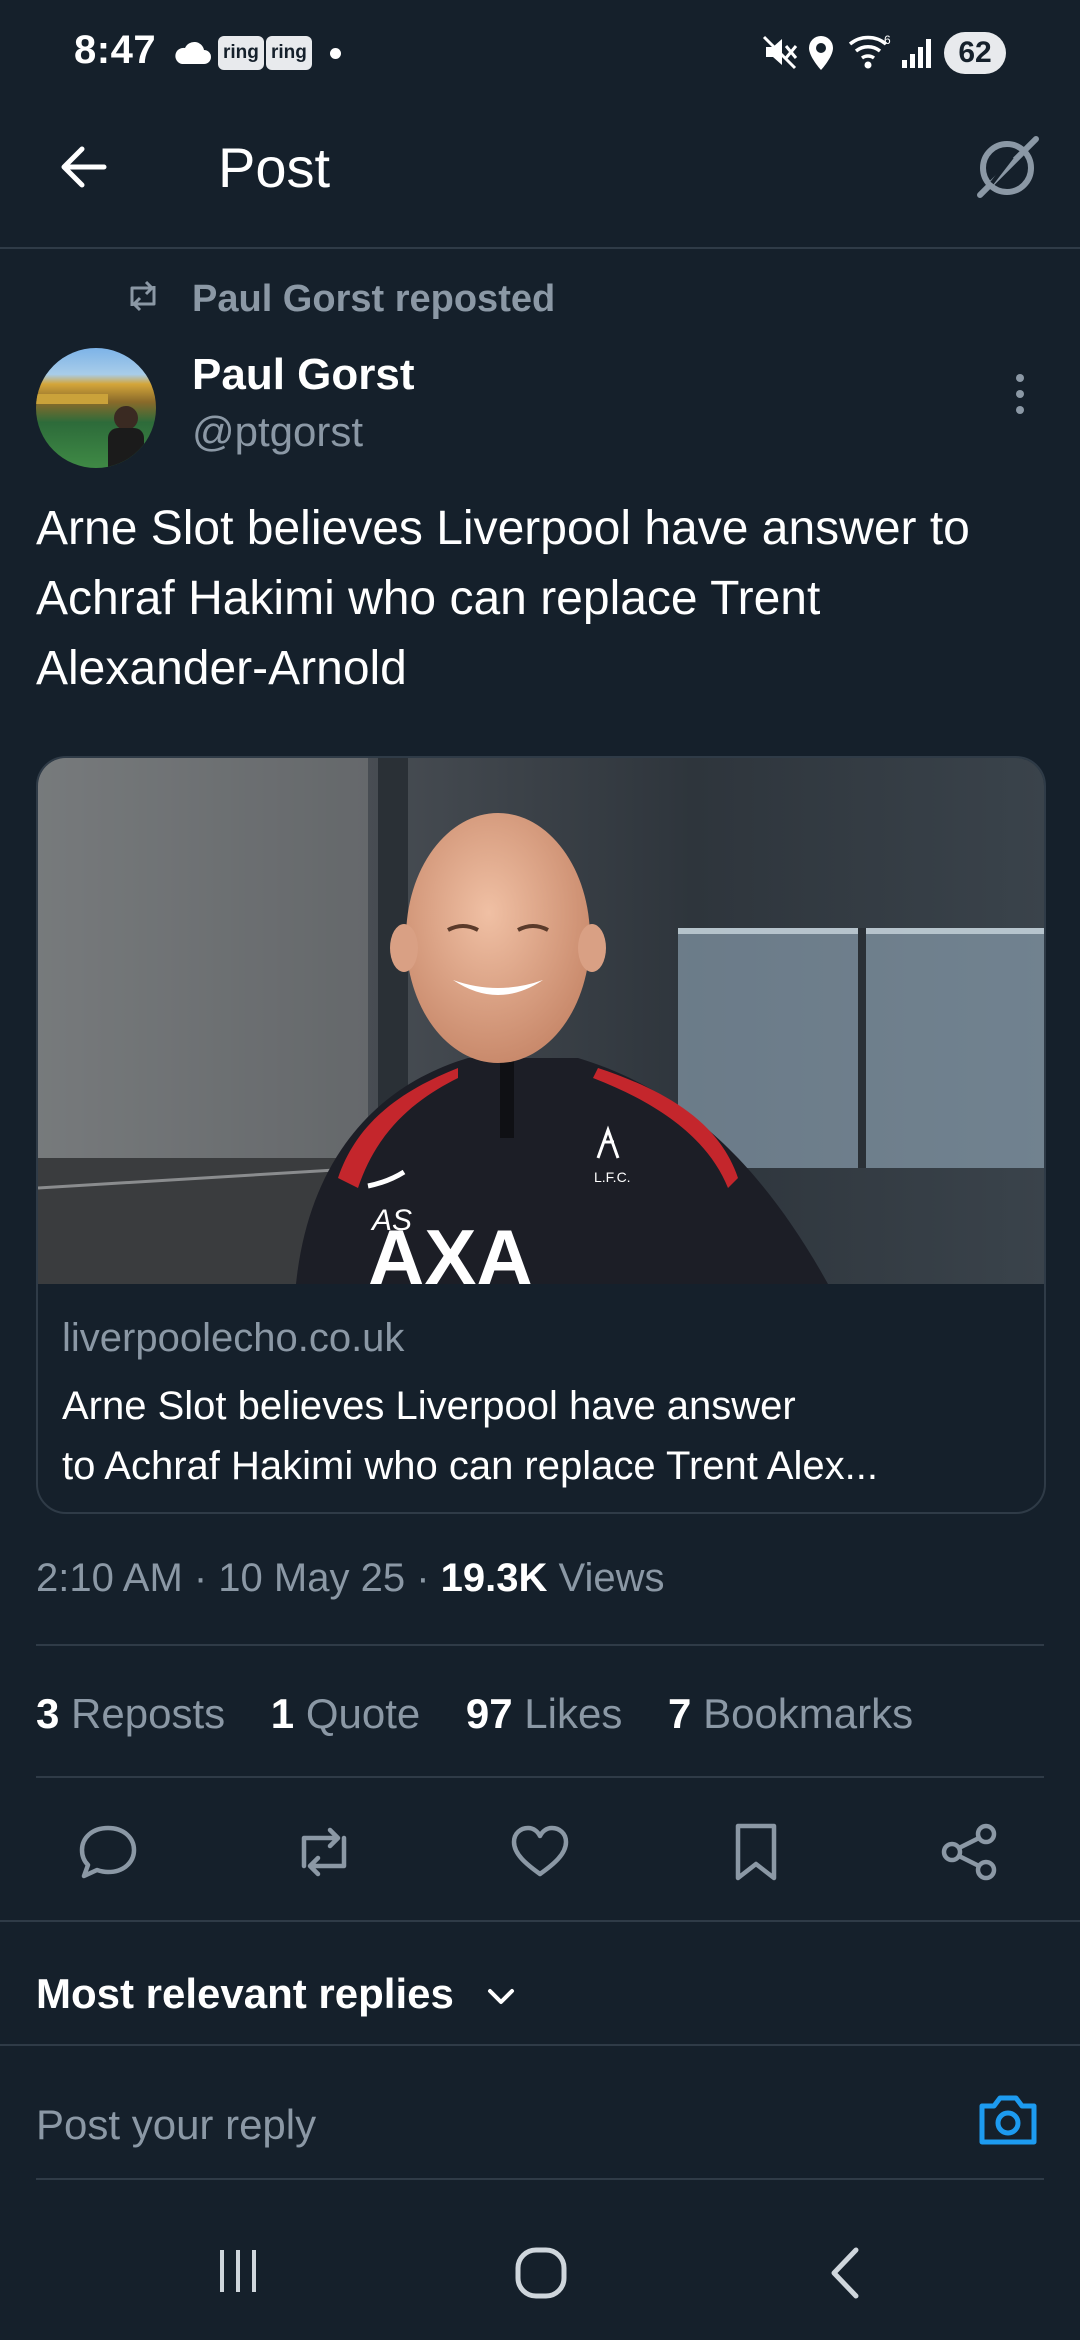 This screenshot has width=1080, height=2340. Describe the element at coordinates (450, 1248) in the screenshot. I see `jacket-sponsor: AXA` at that location.